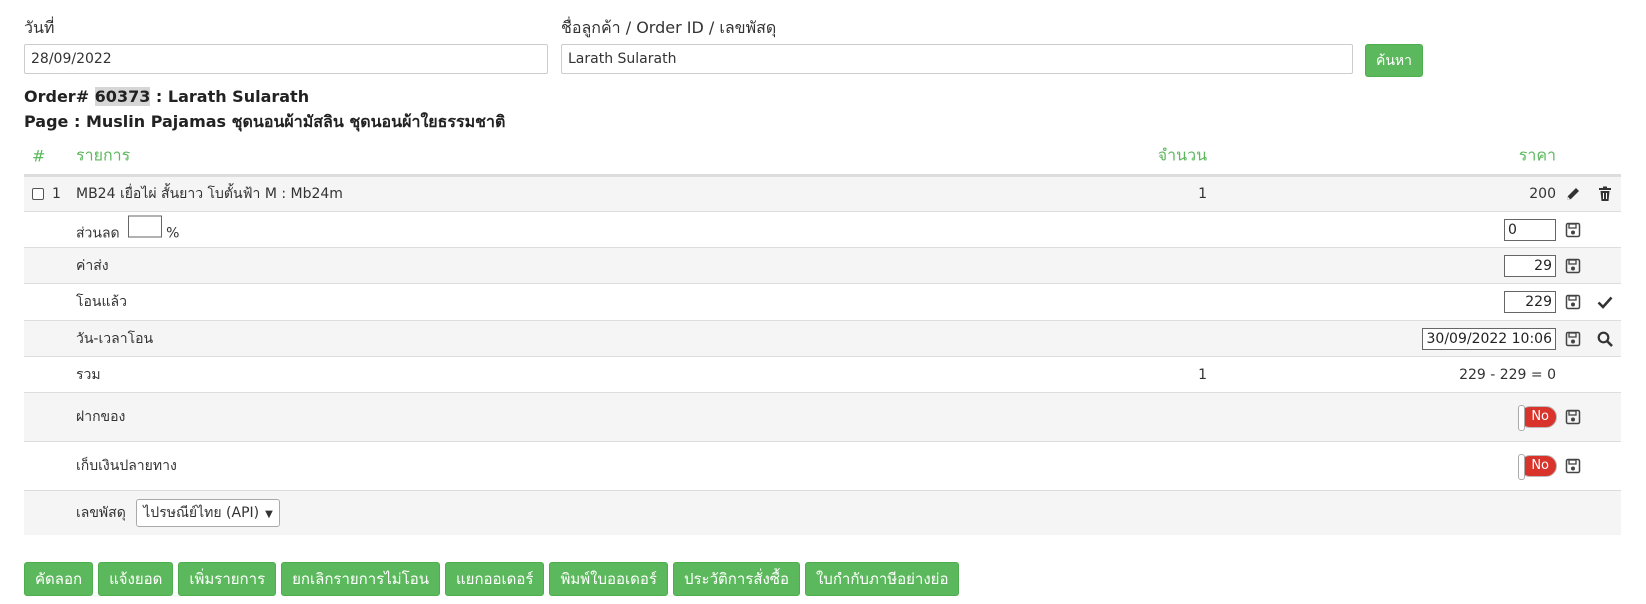  Describe the element at coordinates (822, 465) in the screenshot. I see `table-row-cod: เก็บเงินปลายทาง No` at that location.